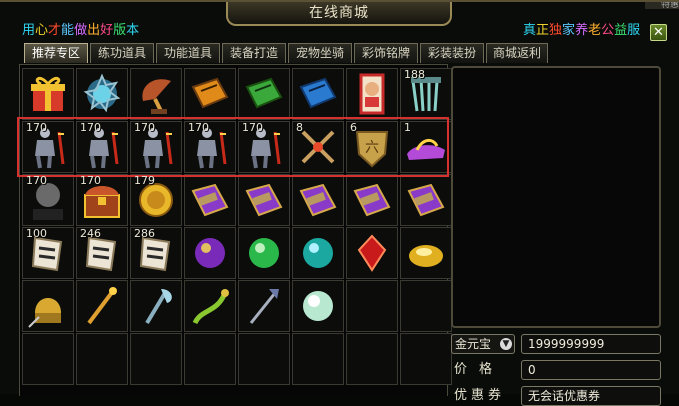  What do you see at coordinates (591, 396) in the screenshot?
I see `coupon-select: 无会话优惠券` at bounding box center [591, 396].